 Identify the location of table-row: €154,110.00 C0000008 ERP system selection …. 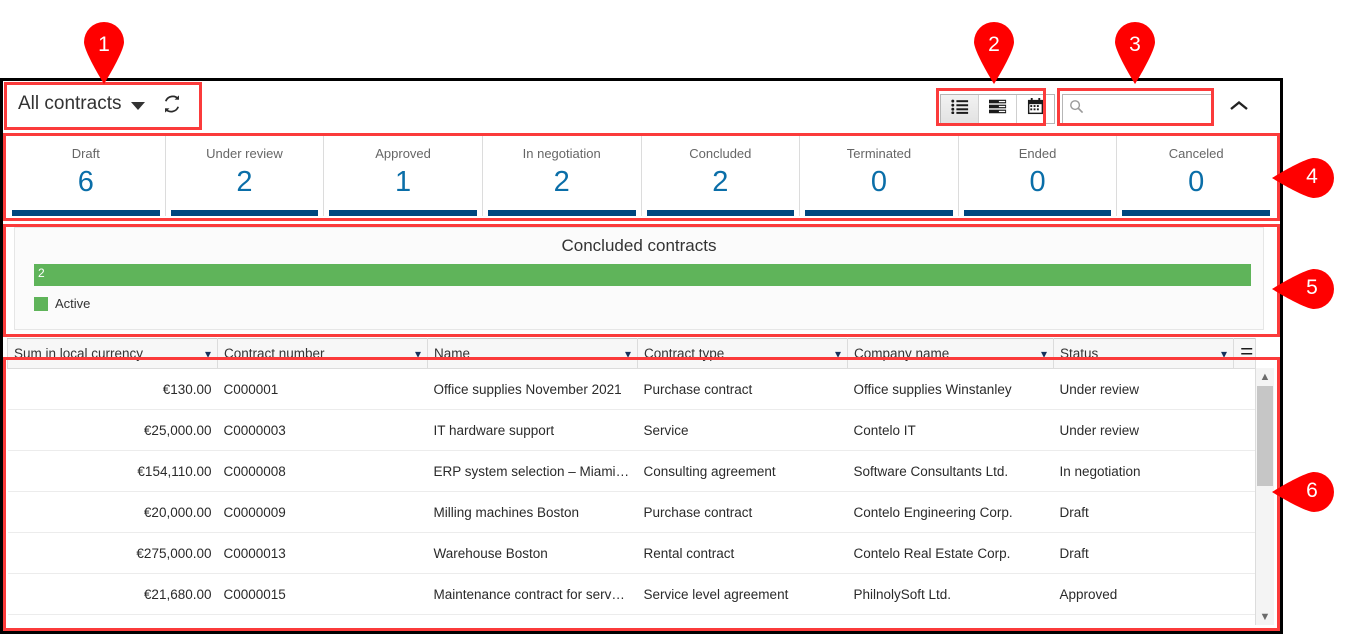
(631, 471).